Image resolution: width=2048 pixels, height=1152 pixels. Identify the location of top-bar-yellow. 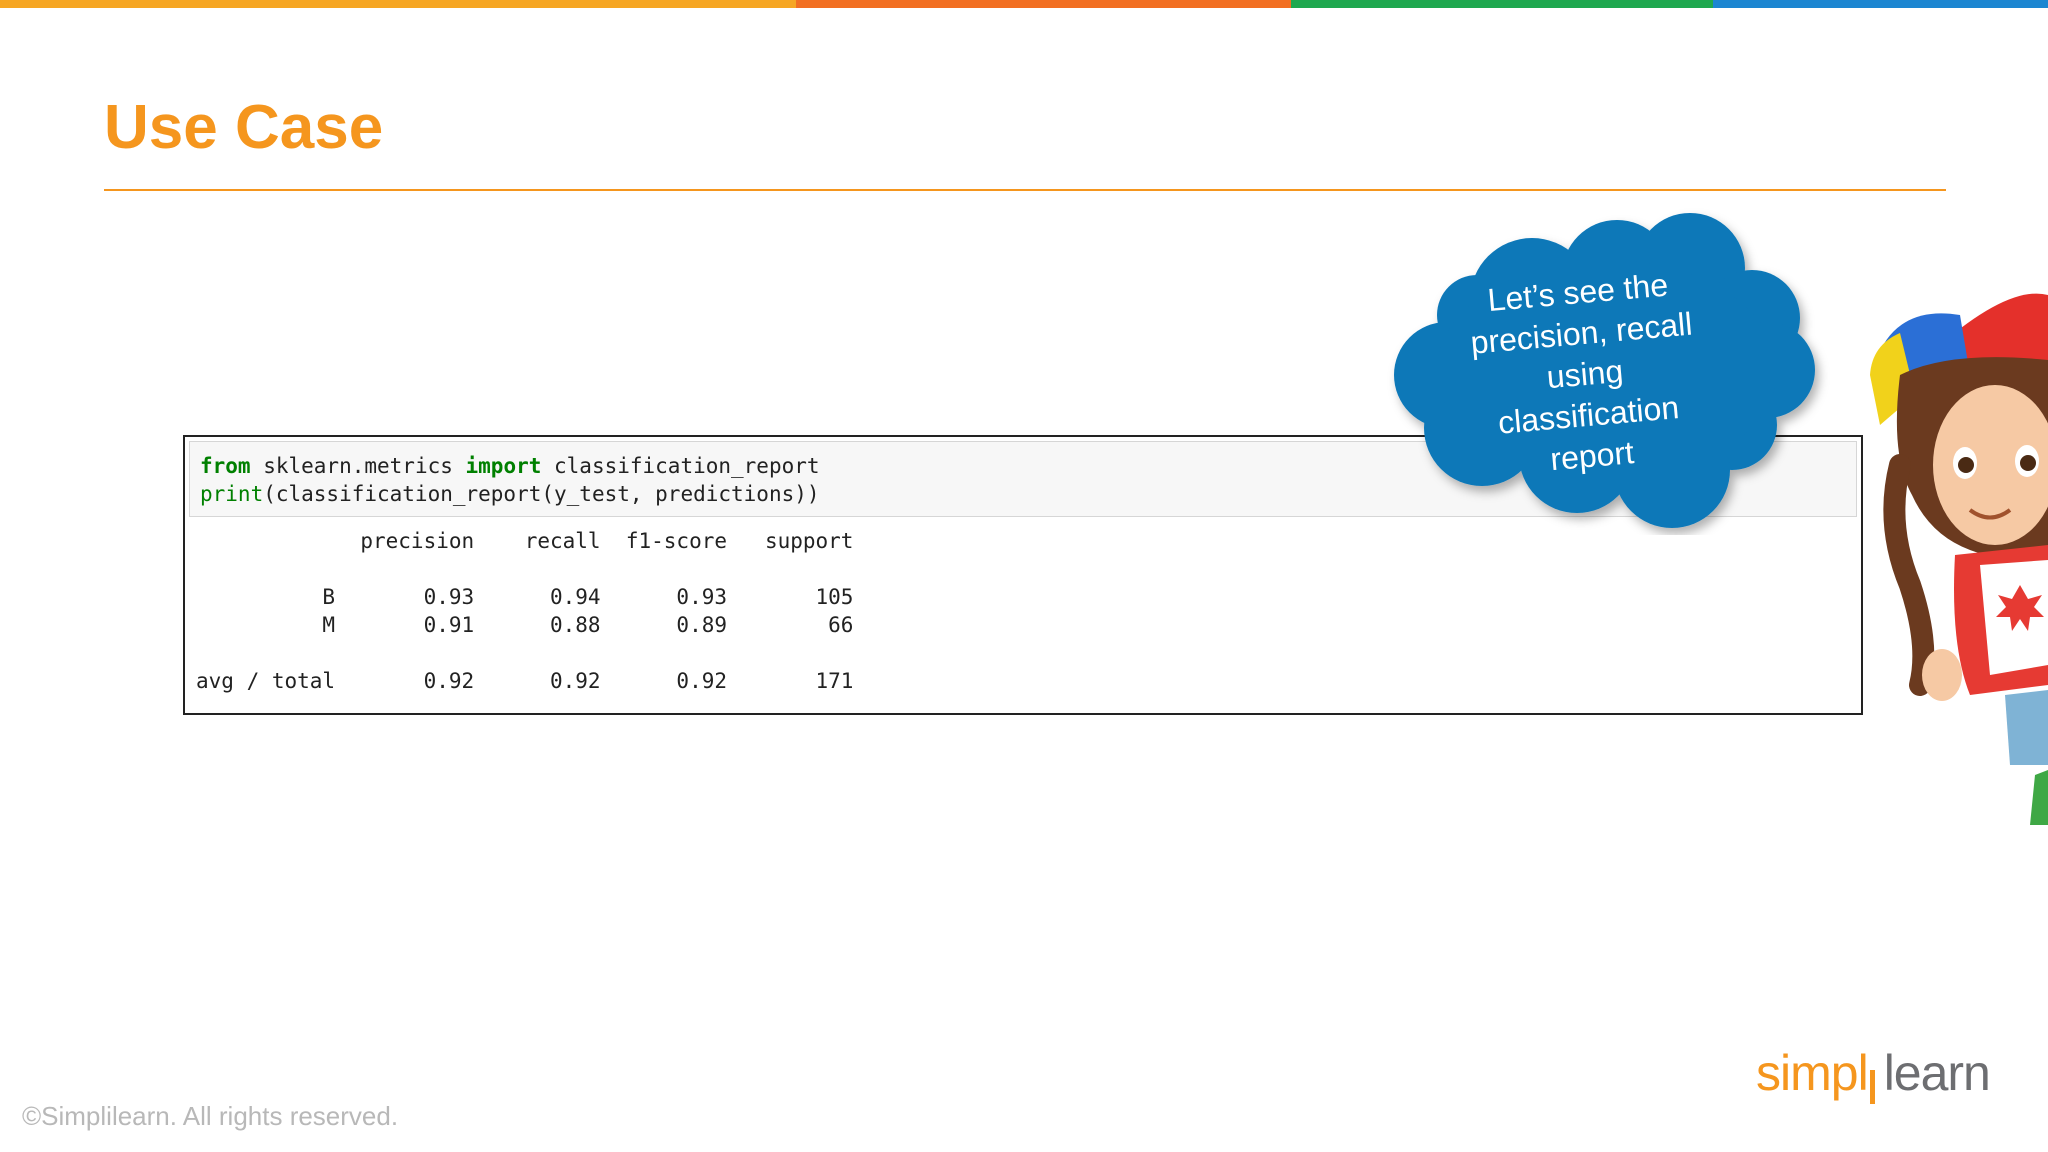
(398, 4).